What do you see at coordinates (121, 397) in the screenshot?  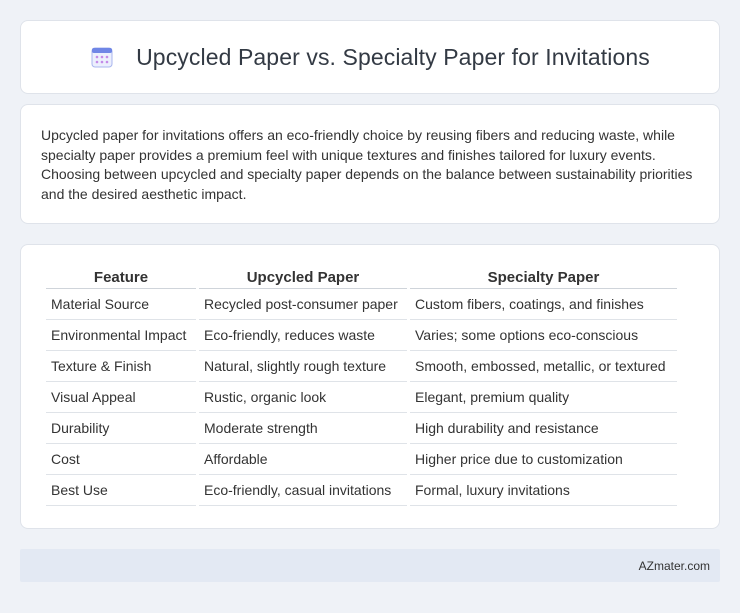 I see `feature-cell: Visual Appeal` at bounding box center [121, 397].